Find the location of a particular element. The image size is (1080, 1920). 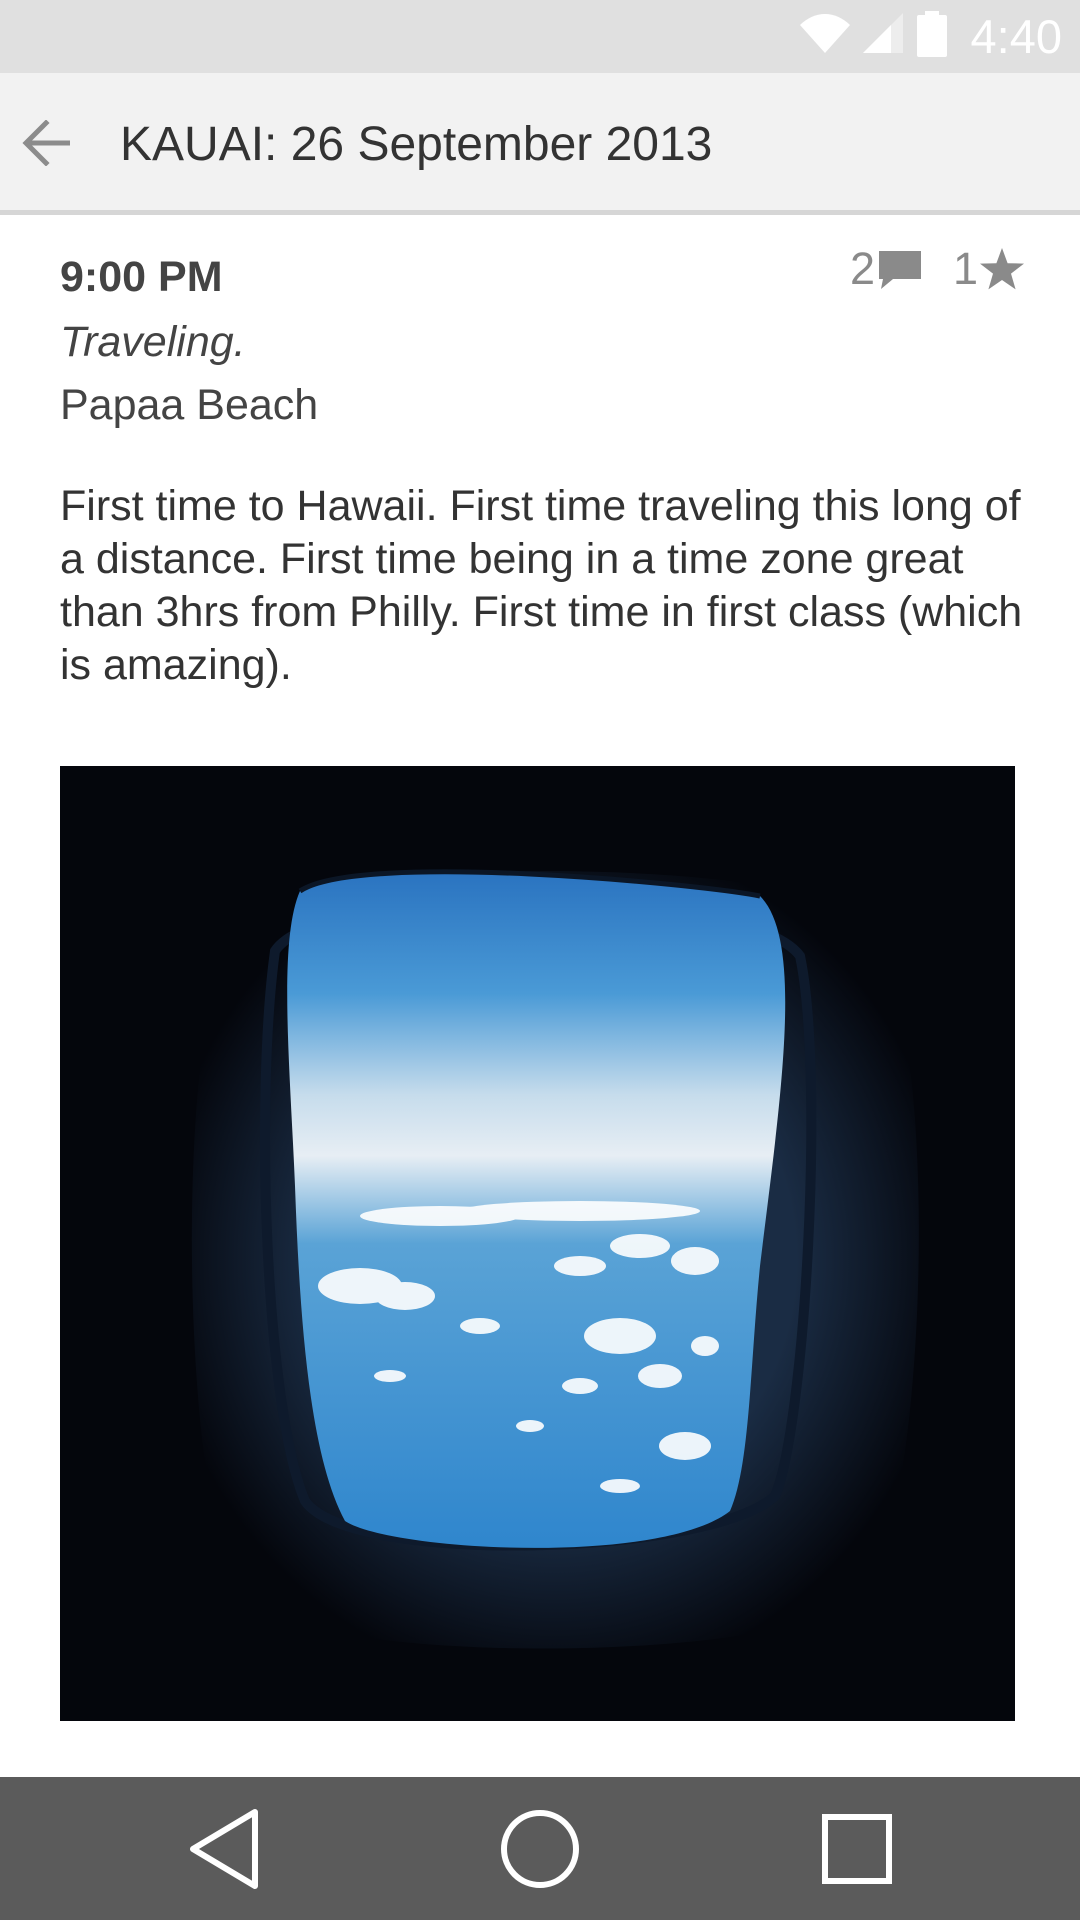

entry-counters: 2 1 is located at coordinates (938, 269).